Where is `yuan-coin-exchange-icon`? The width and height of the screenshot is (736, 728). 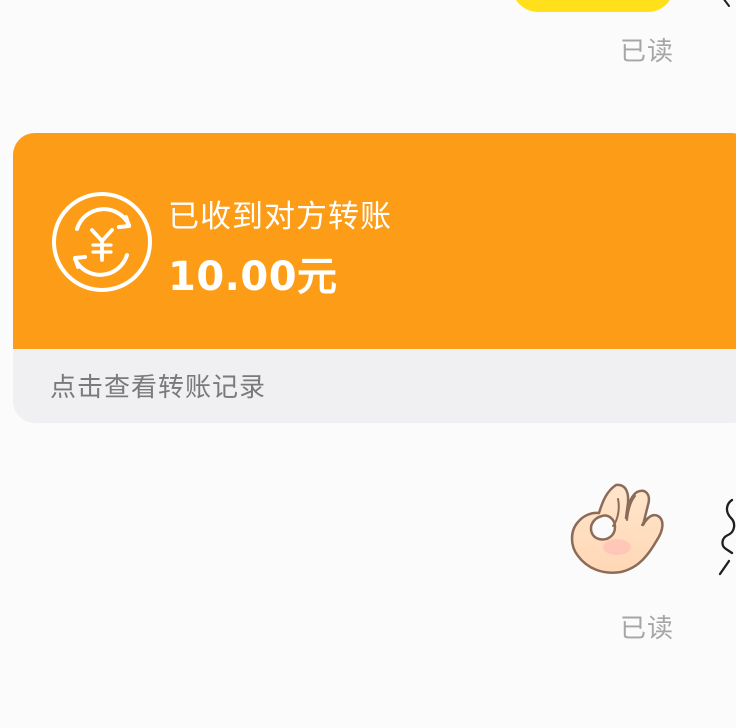
yuan-coin-exchange-icon is located at coordinates (102, 242).